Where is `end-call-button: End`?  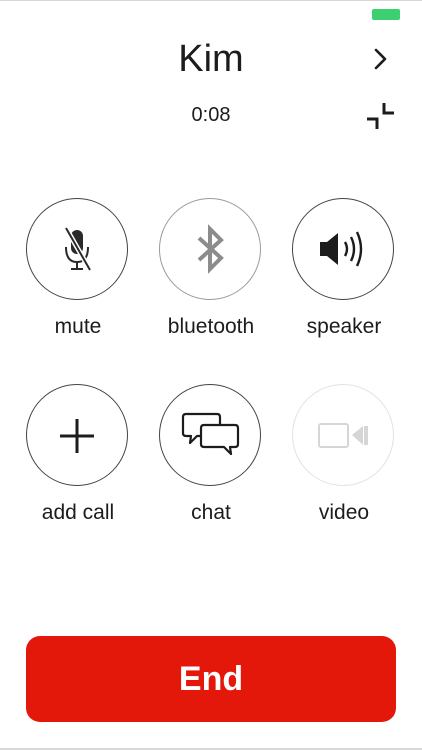 end-call-button: End is located at coordinates (211, 679).